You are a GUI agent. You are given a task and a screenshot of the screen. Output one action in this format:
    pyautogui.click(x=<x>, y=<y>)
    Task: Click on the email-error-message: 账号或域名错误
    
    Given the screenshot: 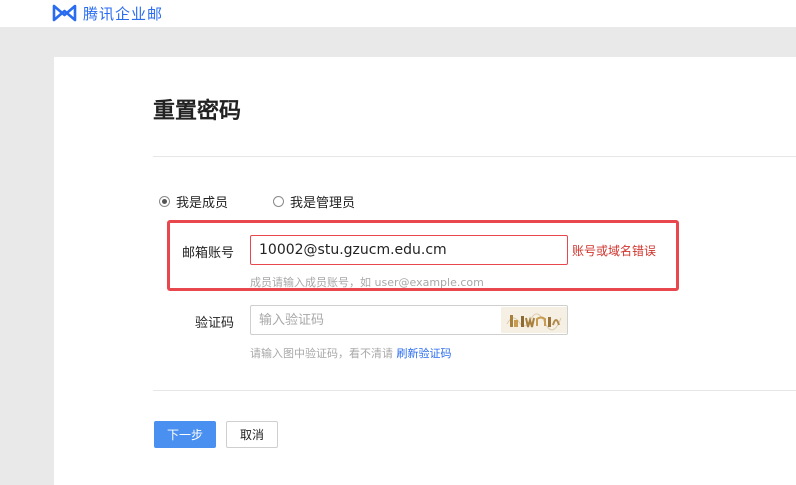 What is the action you would take?
    pyautogui.click(x=614, y=251)
    